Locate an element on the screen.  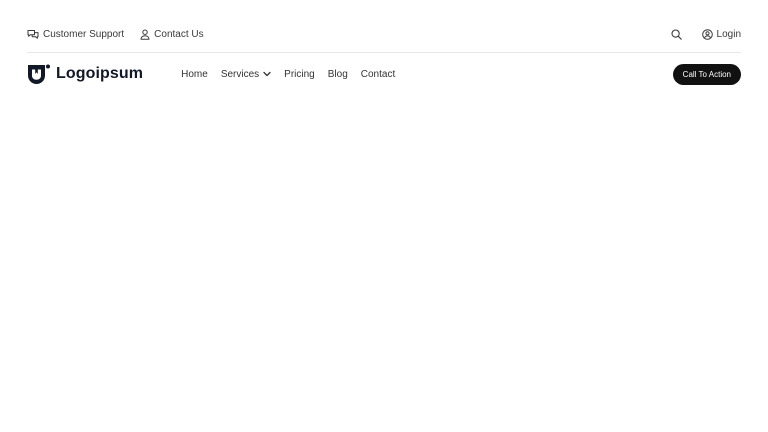
nav-item-label: Pricing is located at coordinates (299, 74).